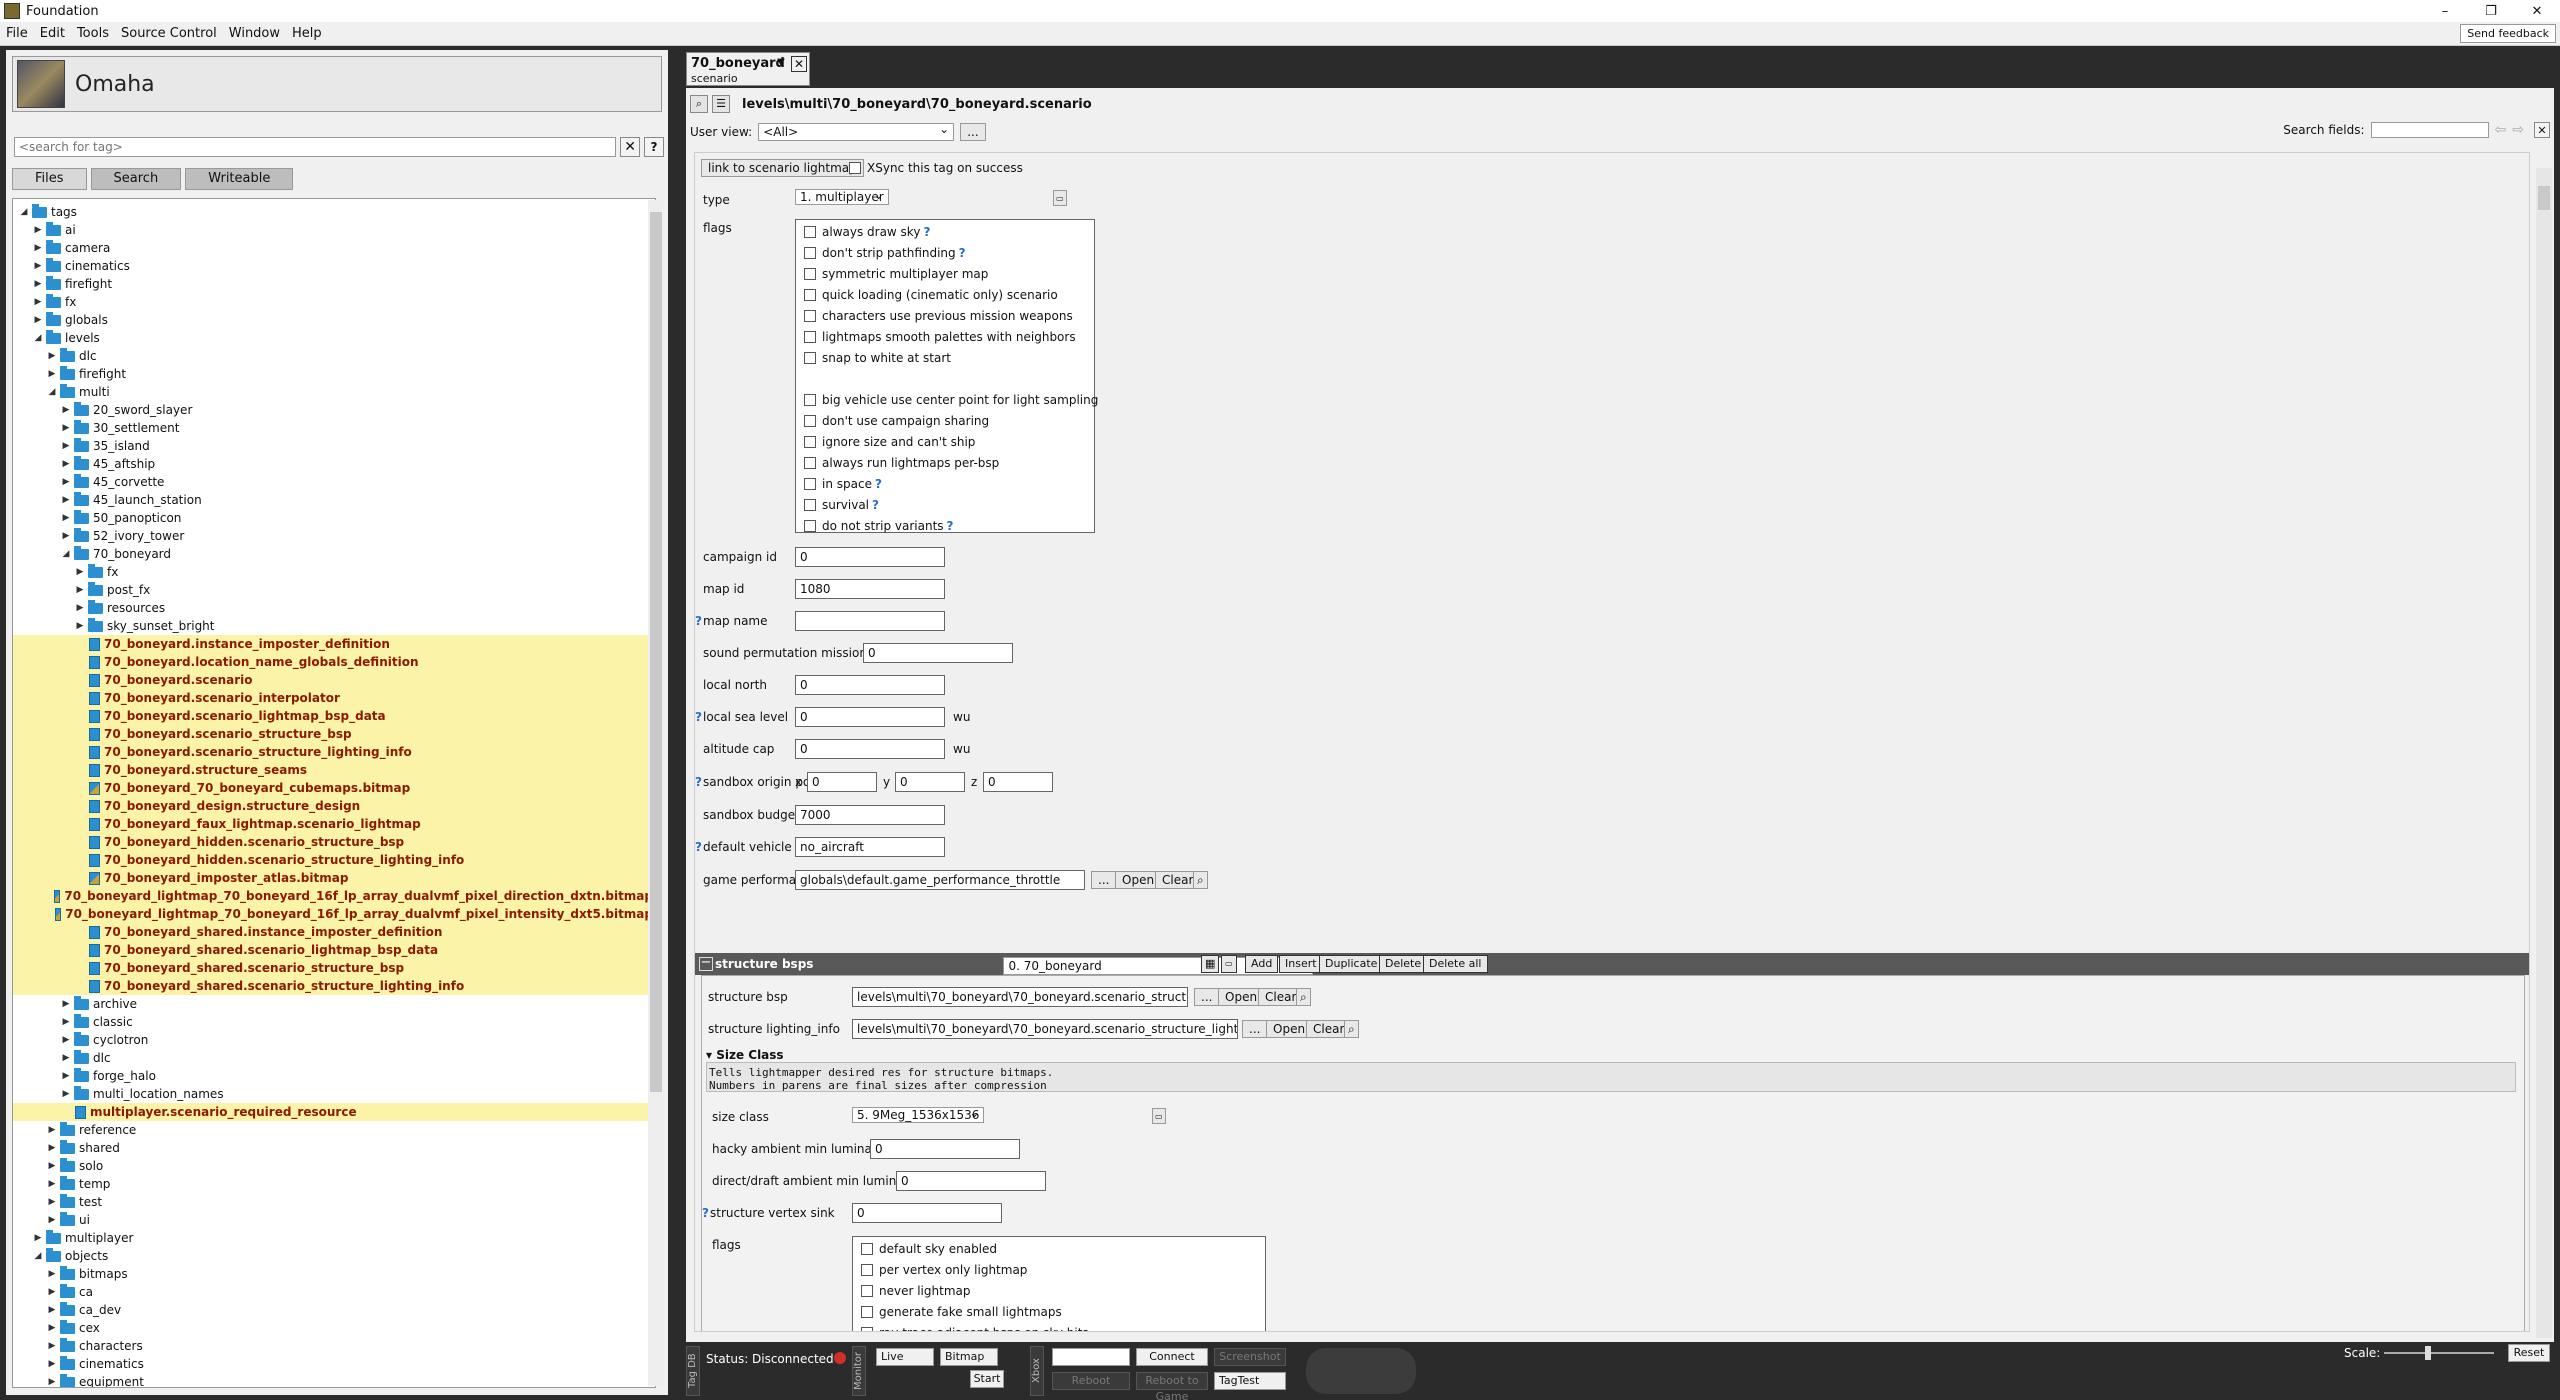 Image resolution: width=2560 pixels, height=1400 pixels. What do you see at coordinates (1091, 1357) in the screenshot?
I see `xbox-address-input` at bounding box center [1091, 1357].